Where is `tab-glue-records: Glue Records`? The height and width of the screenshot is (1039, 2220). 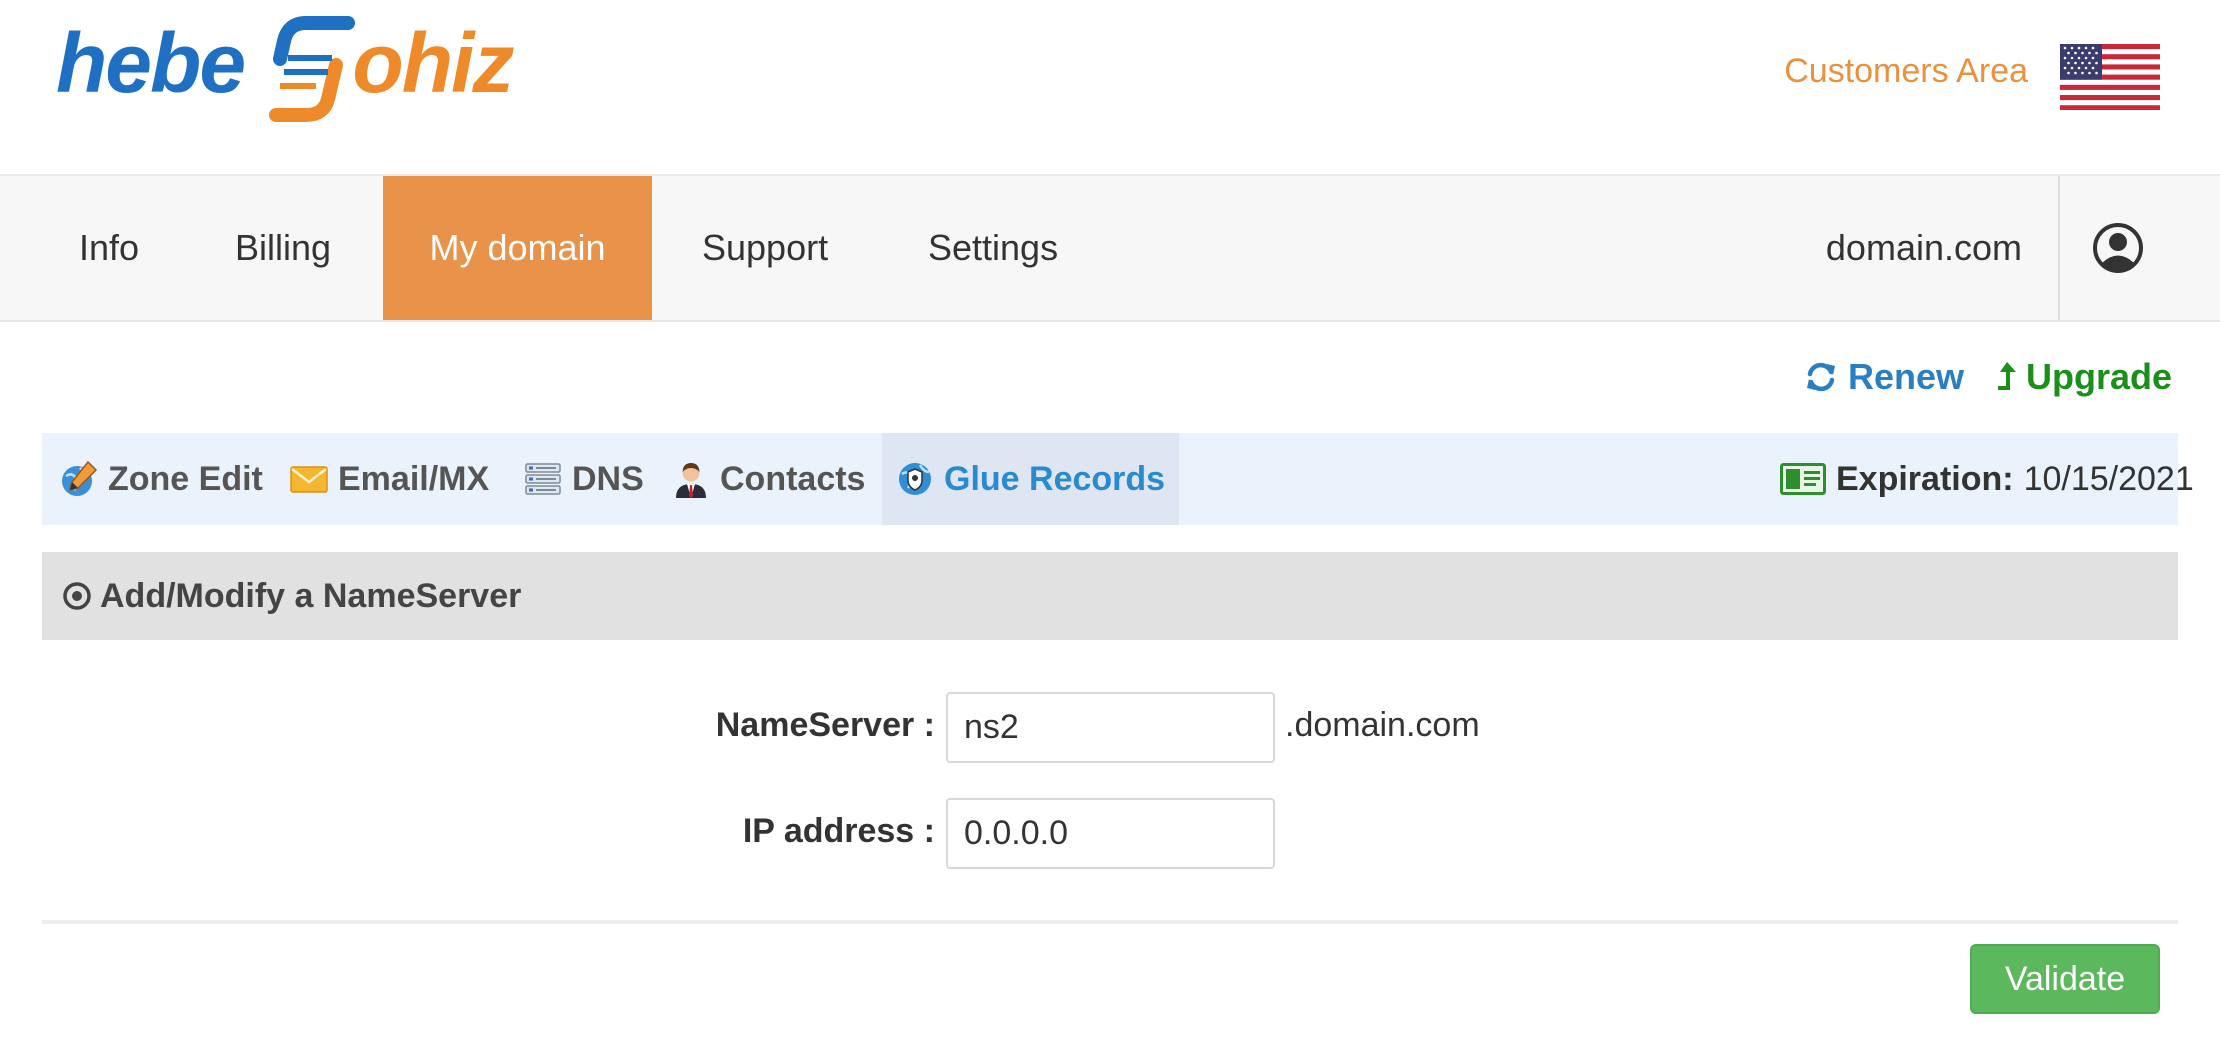 tab-glue-records: Glue Records is located at coordinates (1031, 479).